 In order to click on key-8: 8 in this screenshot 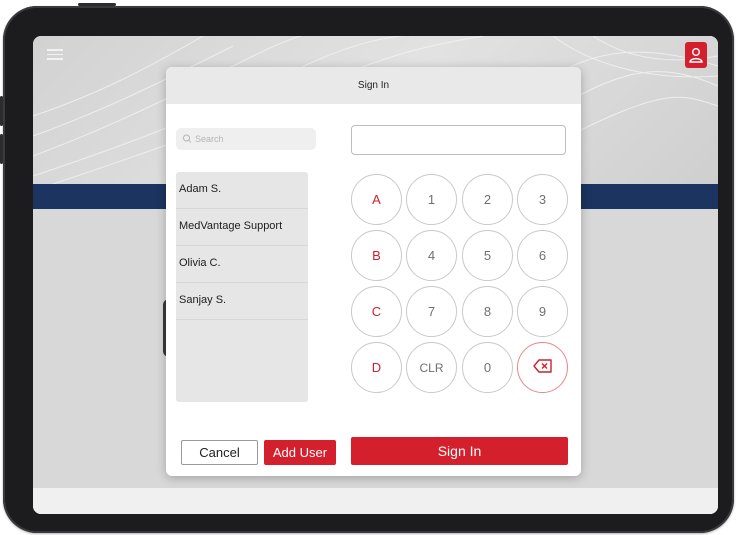, I will do `click(487, 311)`.